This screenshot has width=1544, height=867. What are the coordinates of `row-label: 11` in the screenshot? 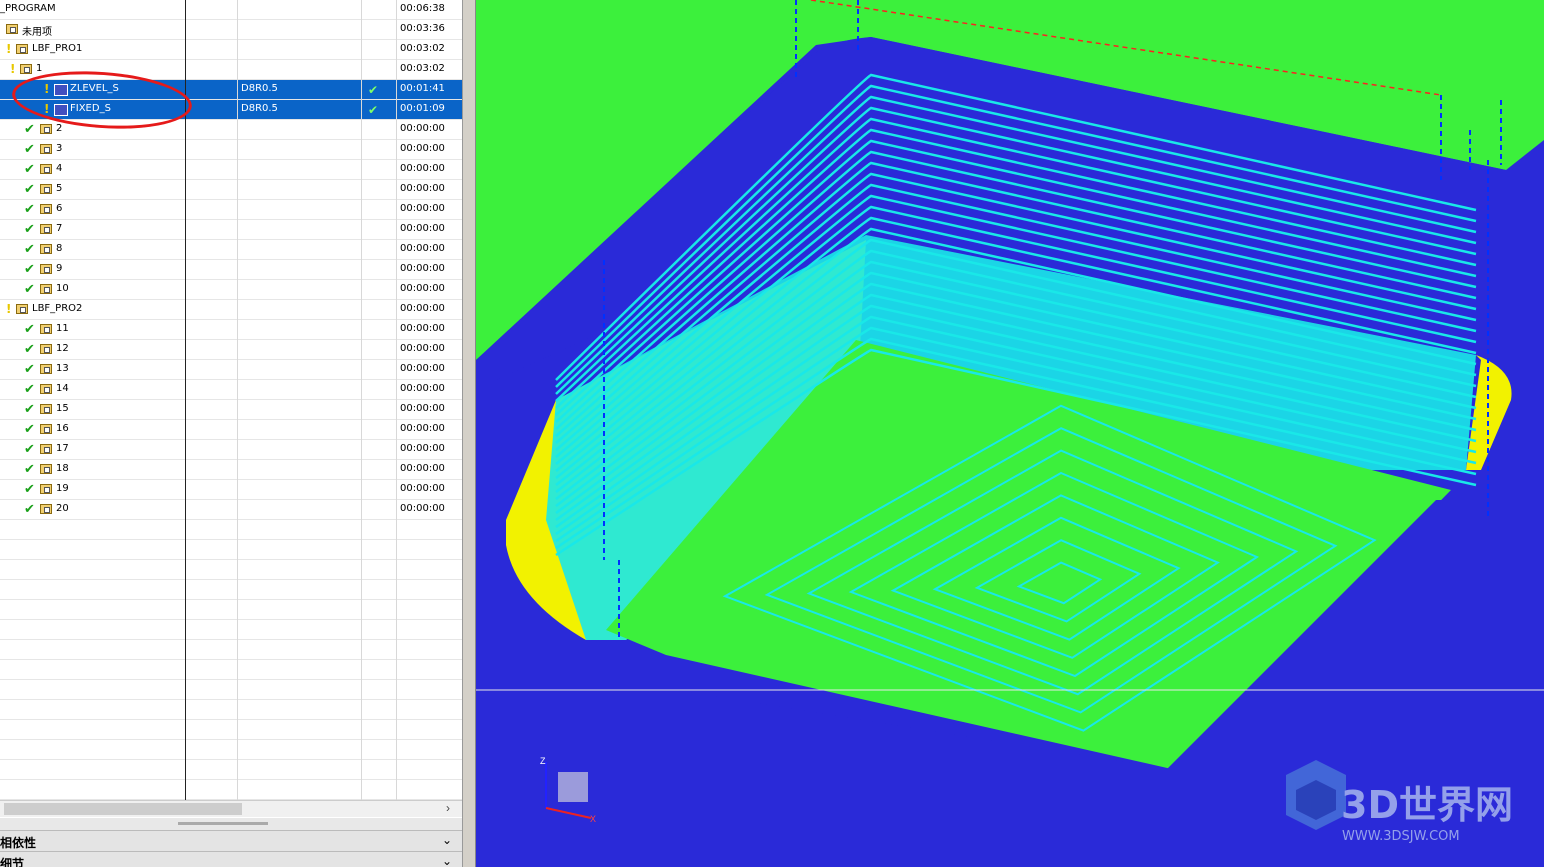 It's located at (62, 328).